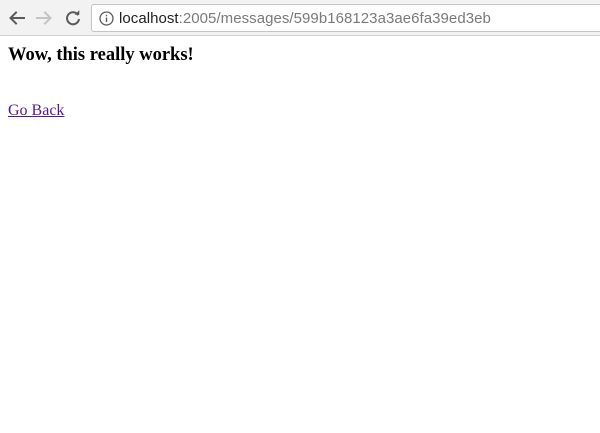  I want to click on info-icon, so click(106, 18).